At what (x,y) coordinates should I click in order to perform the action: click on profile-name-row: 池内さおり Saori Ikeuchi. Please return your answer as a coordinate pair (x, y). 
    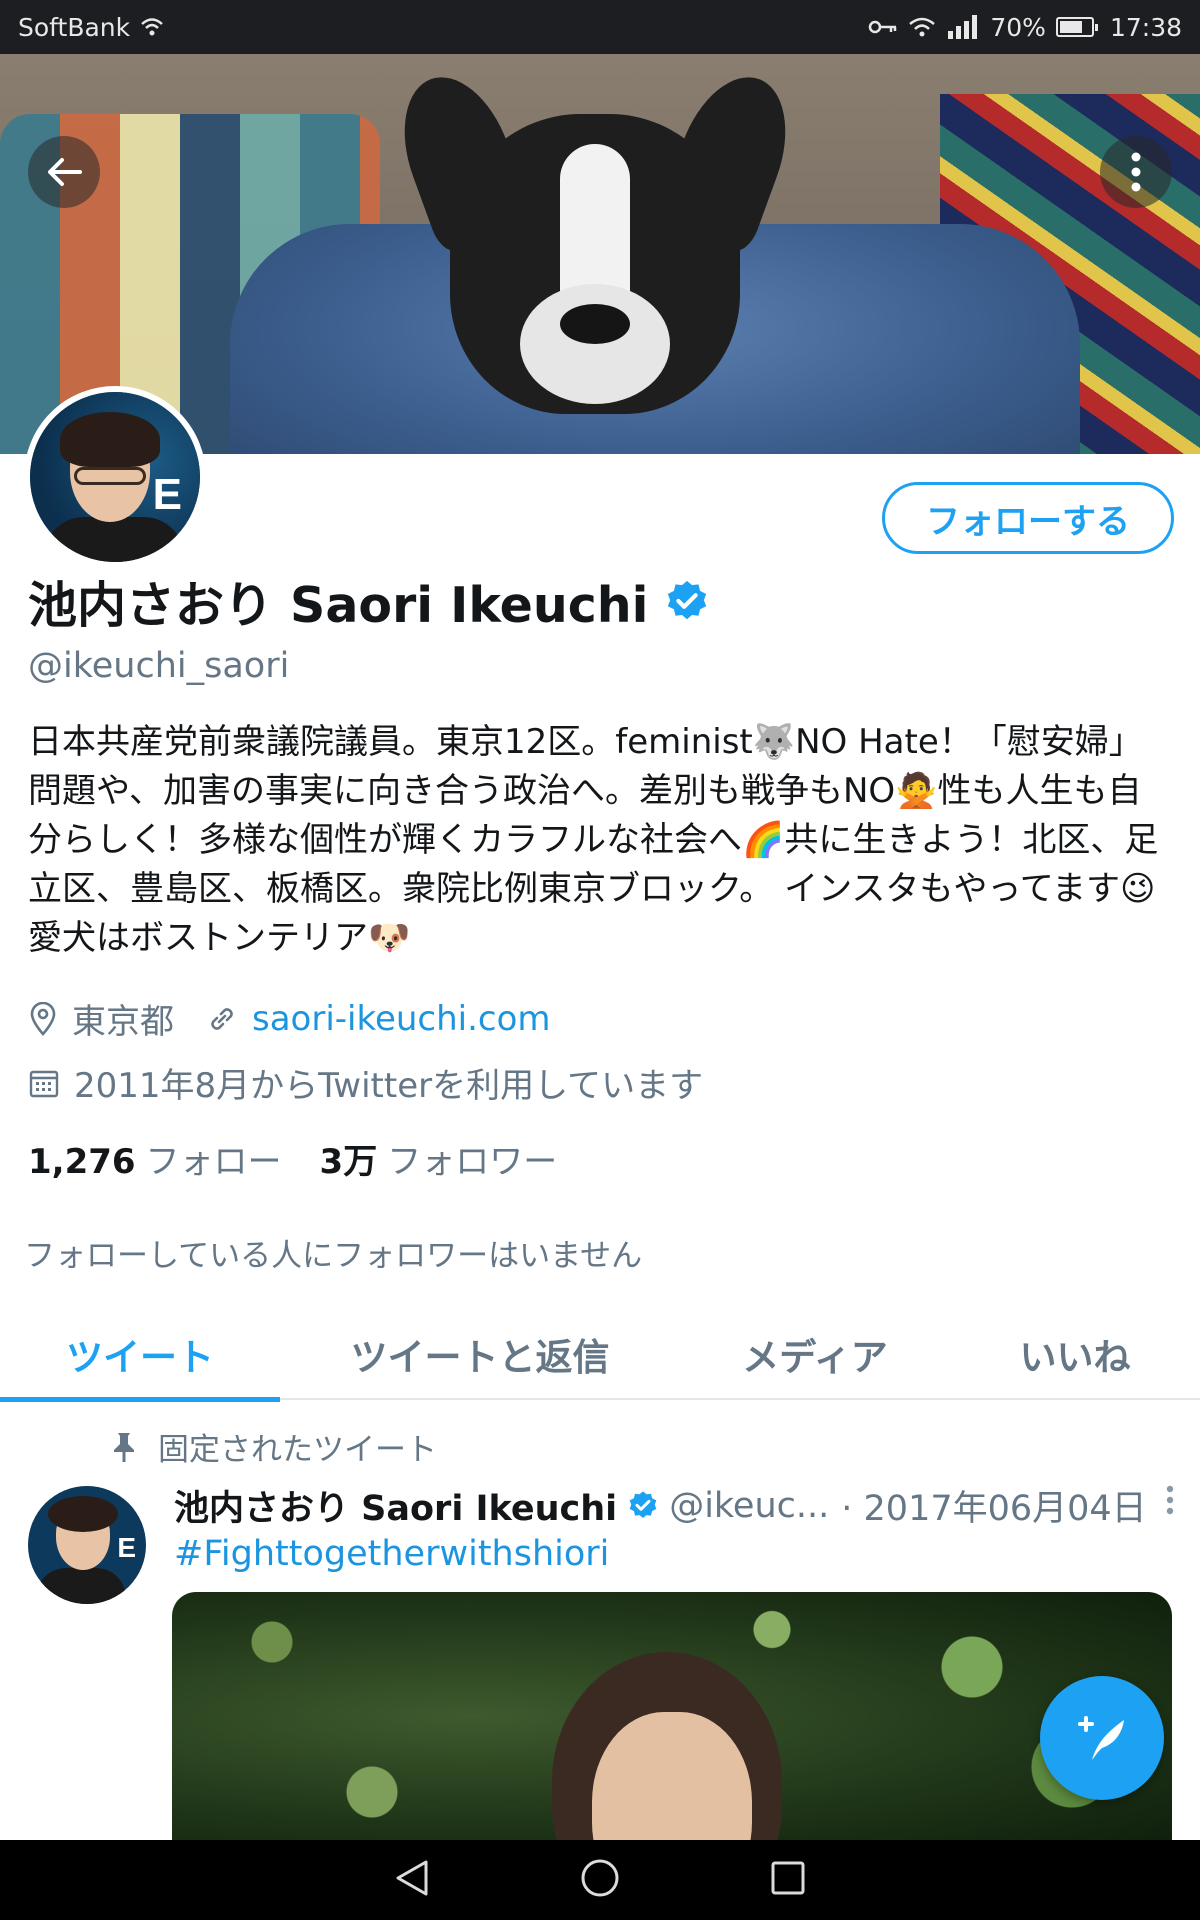
    Looking at the image, I should click on (369, 601).